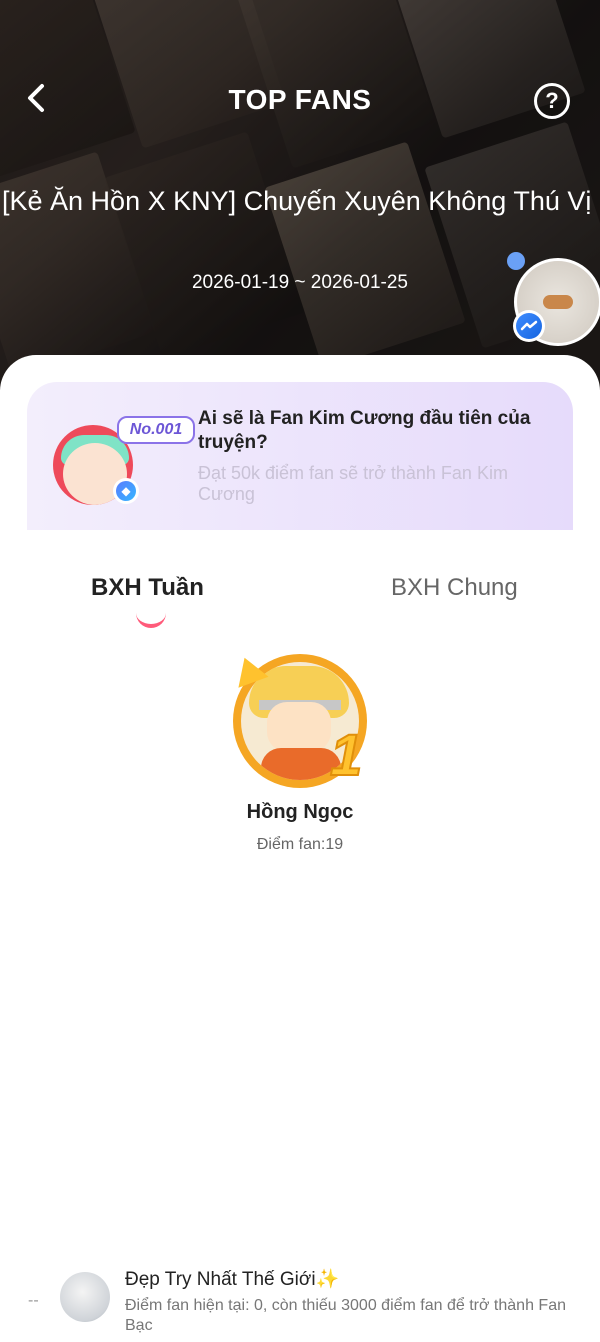  Describe the element at coordinates (156, 430) in the screenshot. I see `rank-badge: No.001` at that location.